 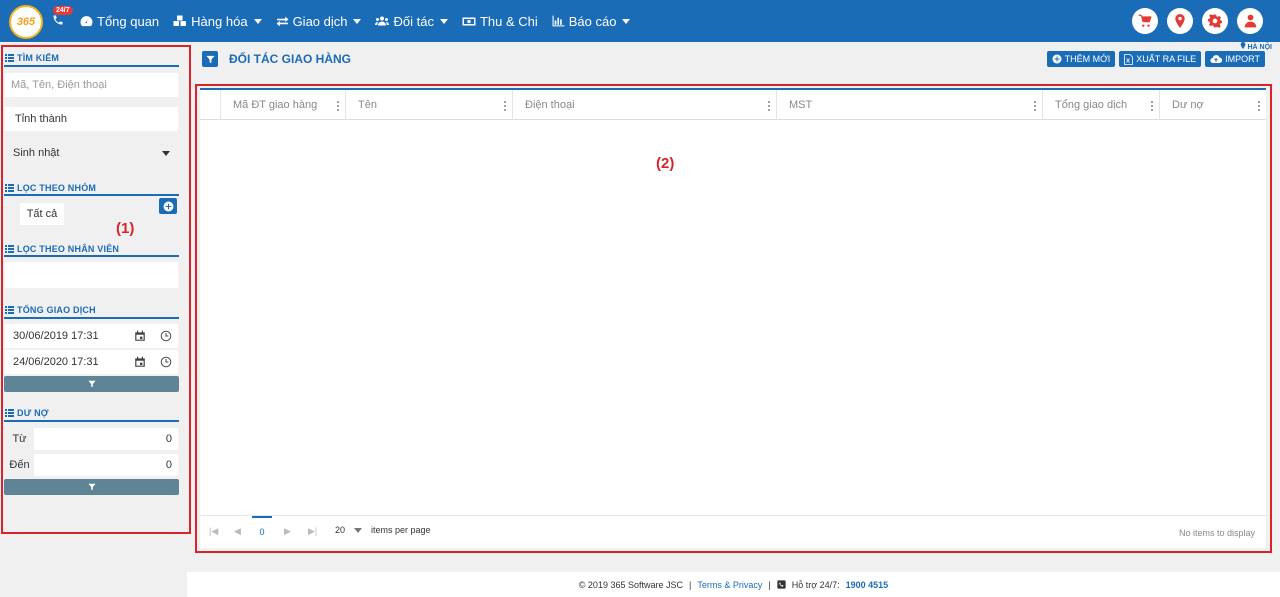 What do you see at coordinates (867, 585) in the screenshot?
I see `hotline-number: 1900 4515` at bounding box center [867, 585].